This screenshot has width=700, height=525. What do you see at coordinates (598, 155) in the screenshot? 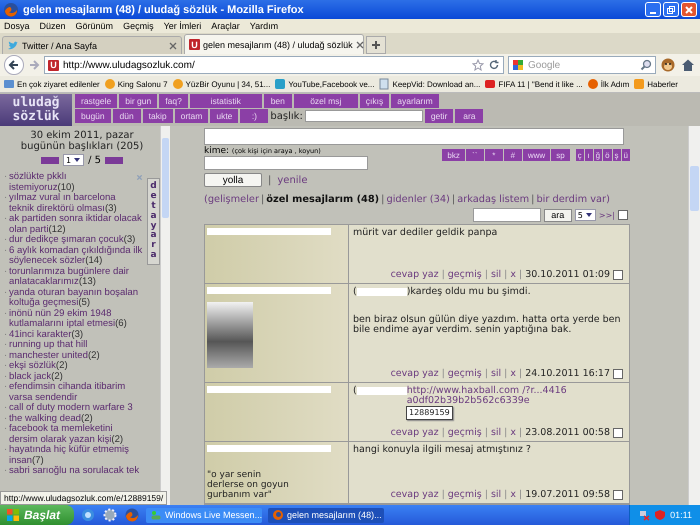
I see `character-button: ğ` at bounding box center [598, 155].